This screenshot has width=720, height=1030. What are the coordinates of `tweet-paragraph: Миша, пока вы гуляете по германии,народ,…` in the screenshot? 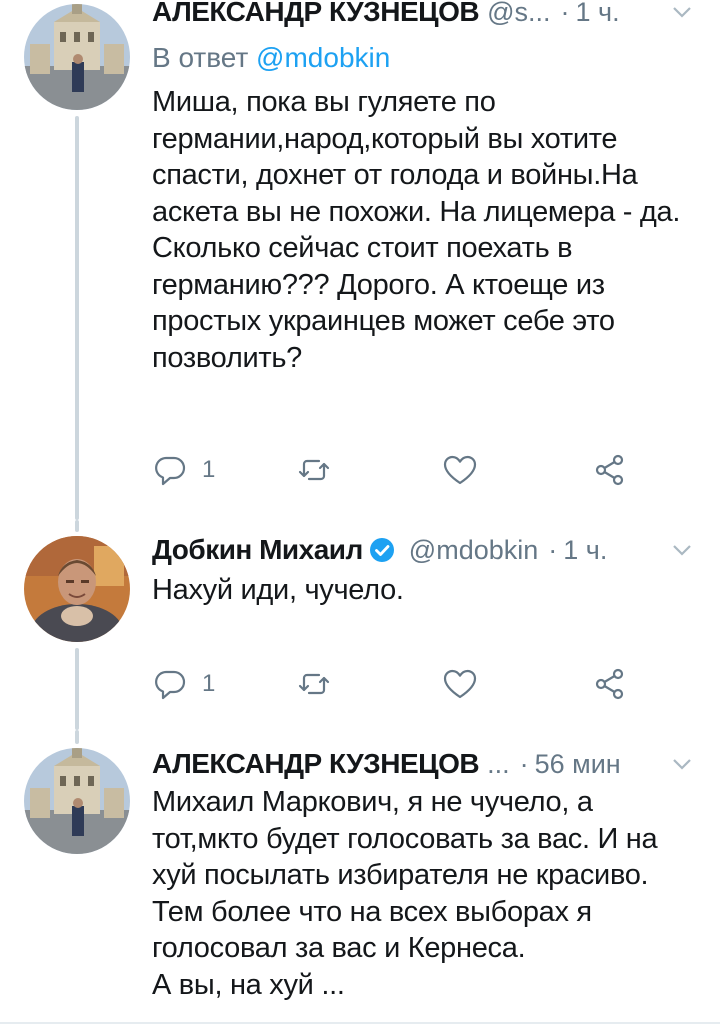 It's located at (416, 157).